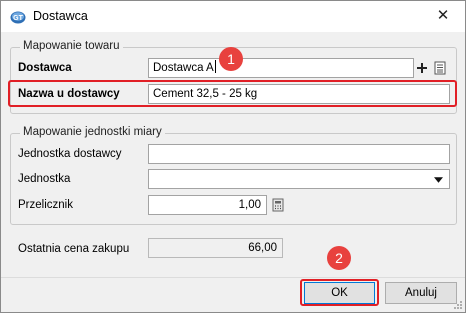  What do you see at coordinates (92, 132) in the screenshot?
I see `unit-mapping-legend: Mapowanie jednostki miary` at bounding box center [92, 132].